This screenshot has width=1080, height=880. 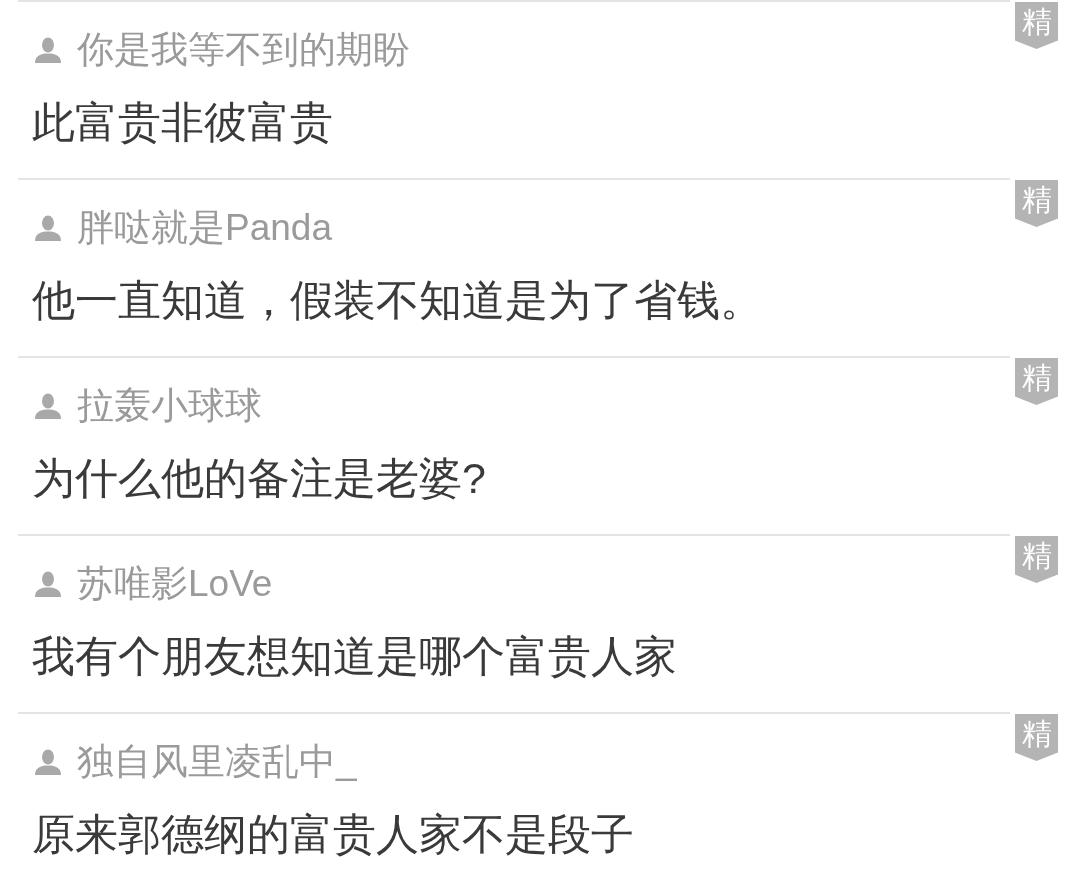 What do you see at coordinates (333, 834) in the screenshot?
I see `comment-text: 原来郭德纲的富贵人家不是段子` at bounding box center [333, 834].